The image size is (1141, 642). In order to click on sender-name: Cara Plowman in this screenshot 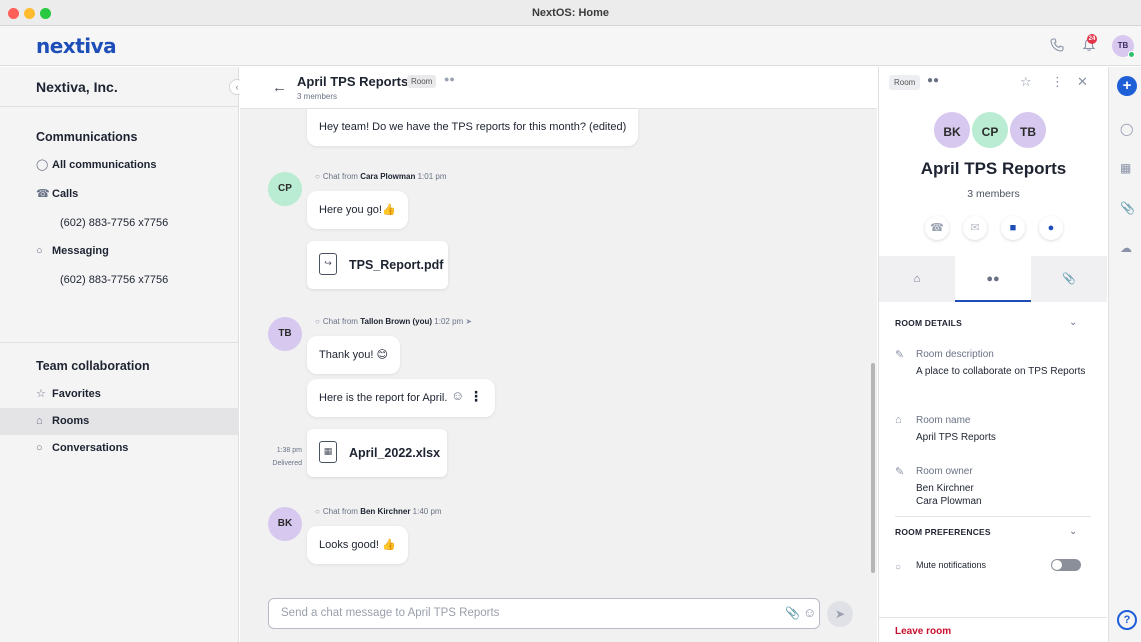, I will do `click(387, 176)`.